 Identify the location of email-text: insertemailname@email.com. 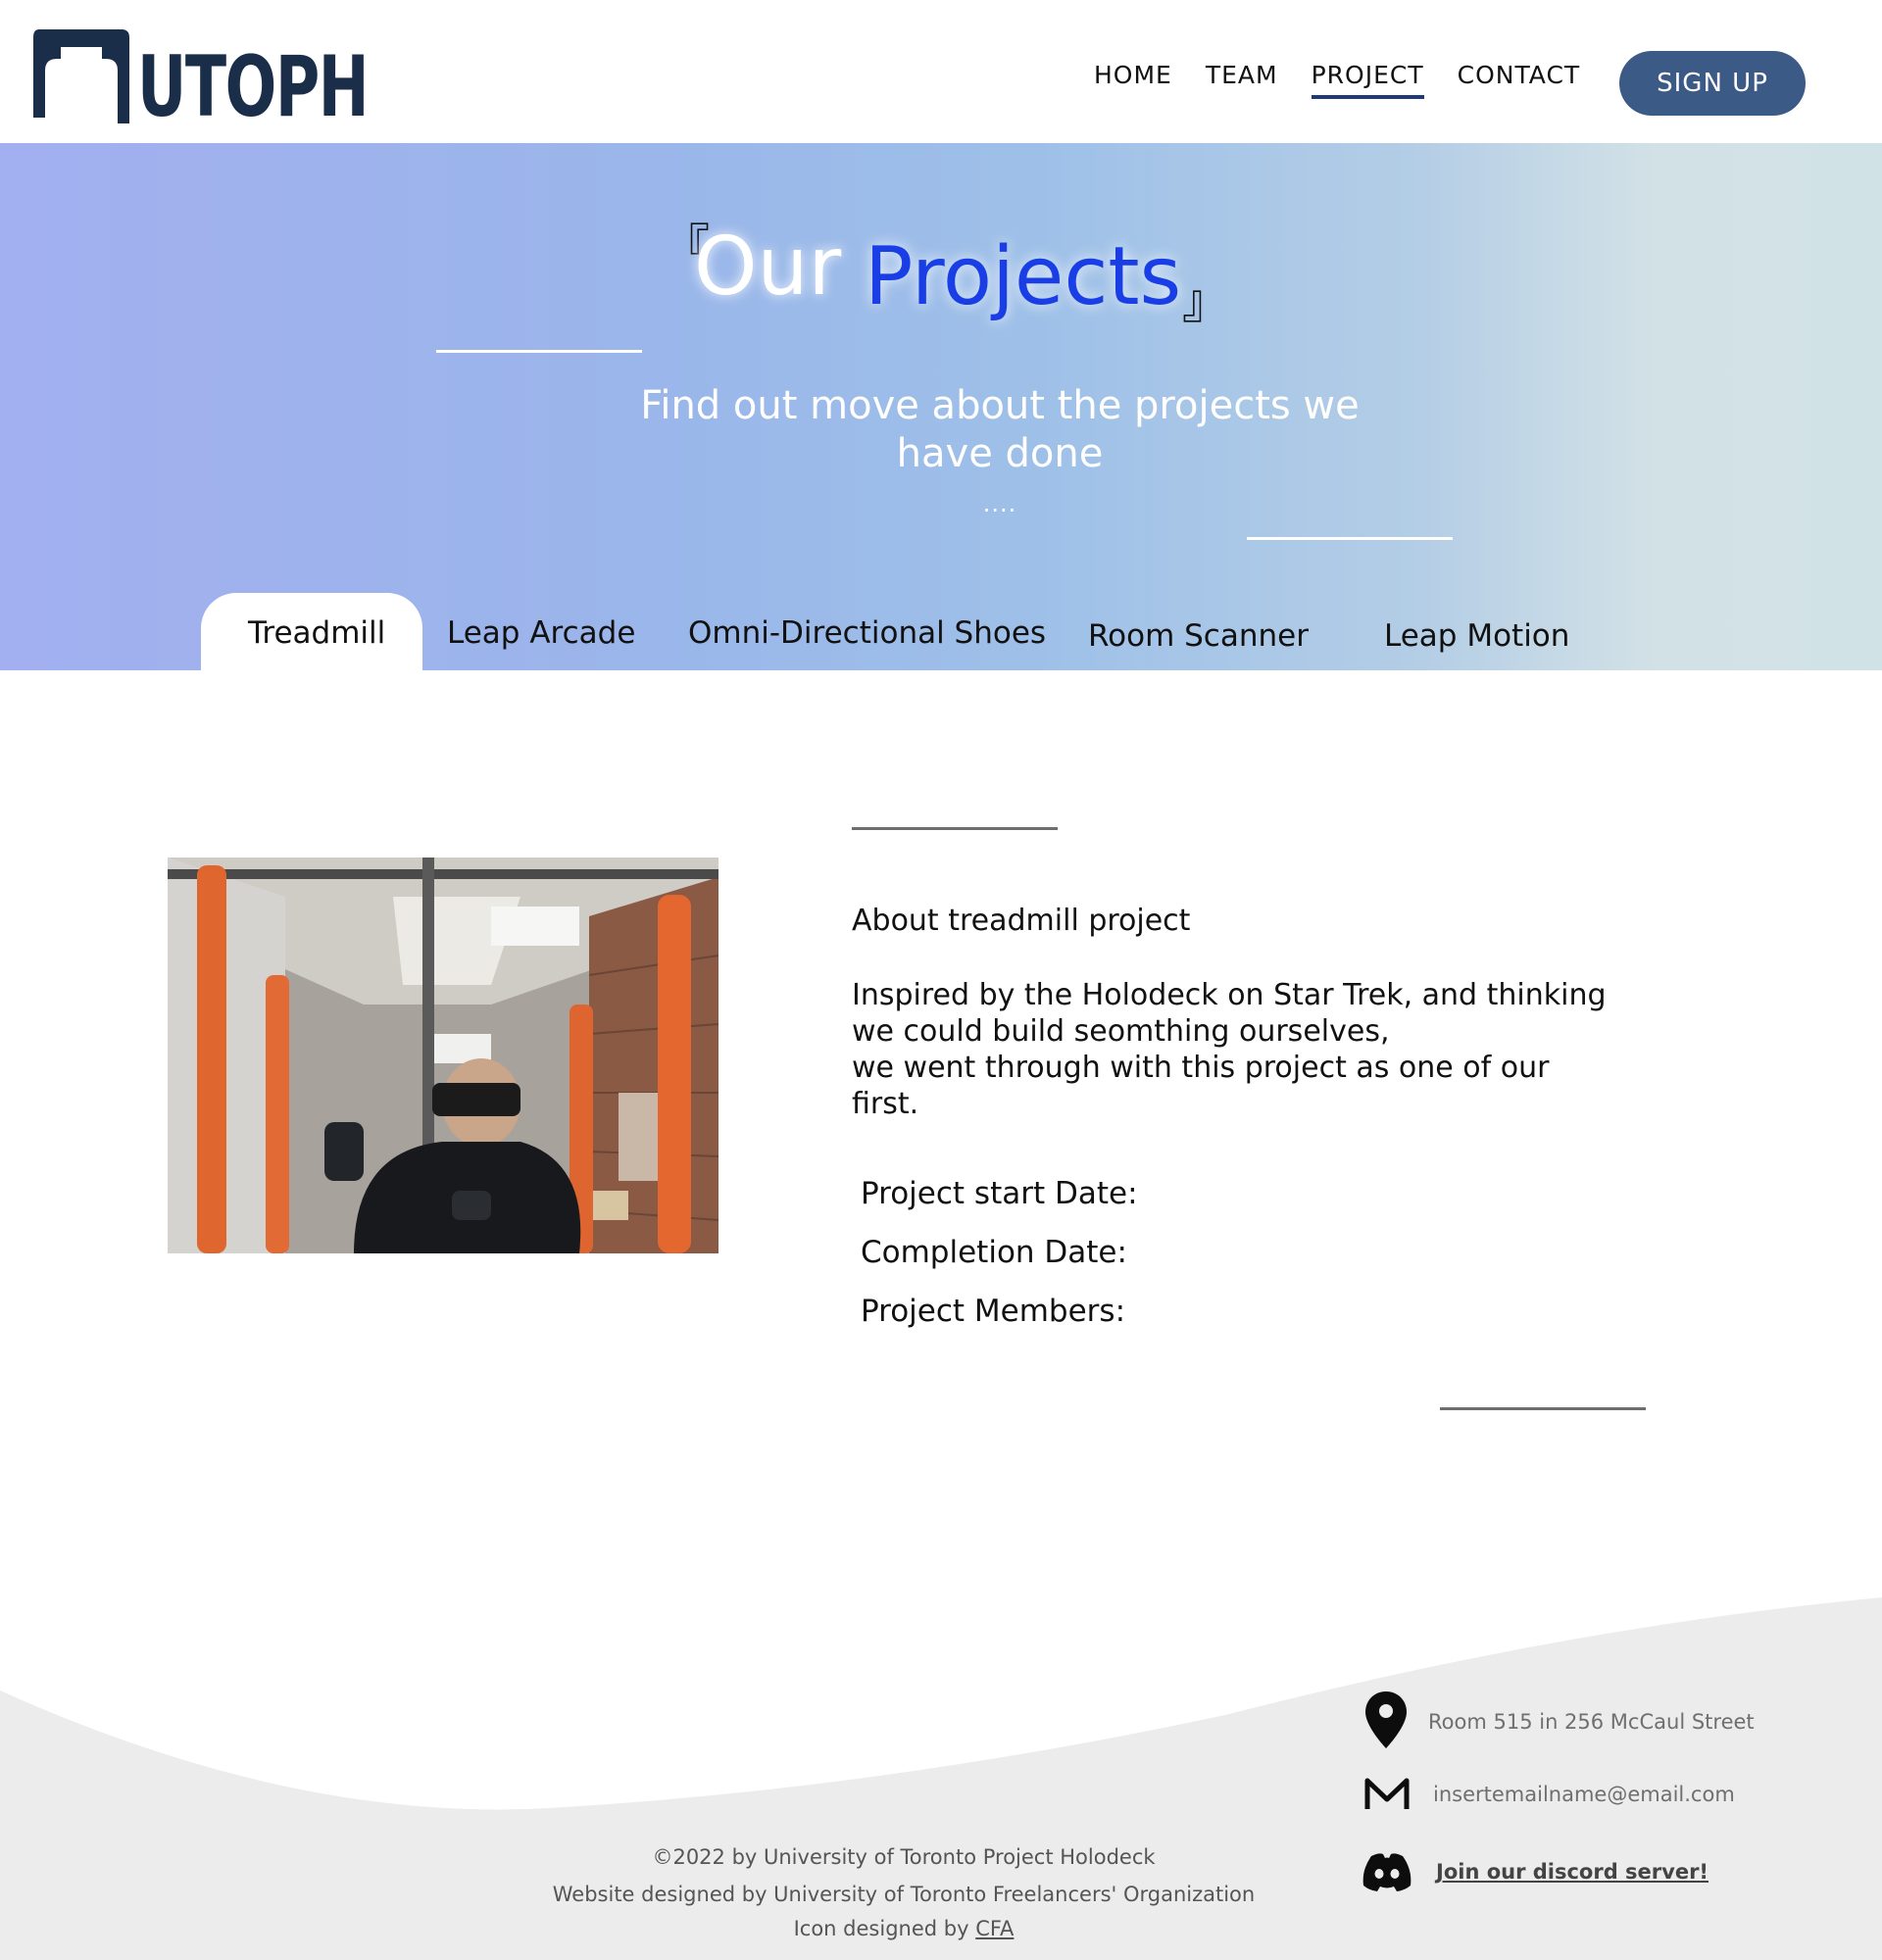
(1584, 1794).